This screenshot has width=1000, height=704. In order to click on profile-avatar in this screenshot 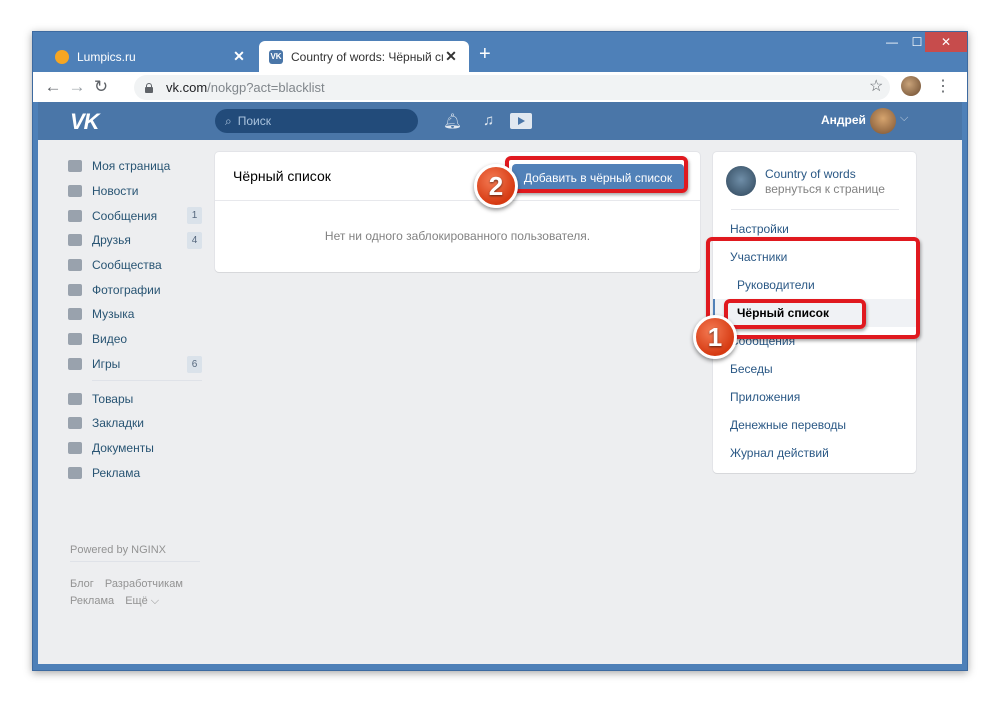, I will do `click(911, 86)`.